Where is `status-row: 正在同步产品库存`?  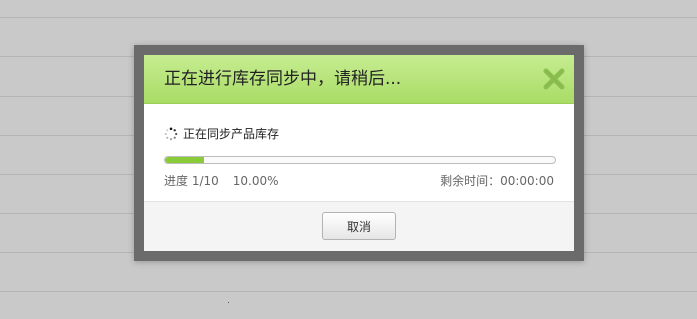
status-row: 正在同步产品库存 is located at coordinates (221, 134).